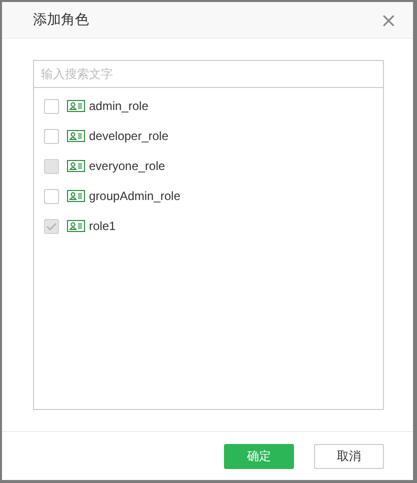  Describe the element at coordinates (259, 456) in the screenshot. I see `confirm-button: 确定` at that location.